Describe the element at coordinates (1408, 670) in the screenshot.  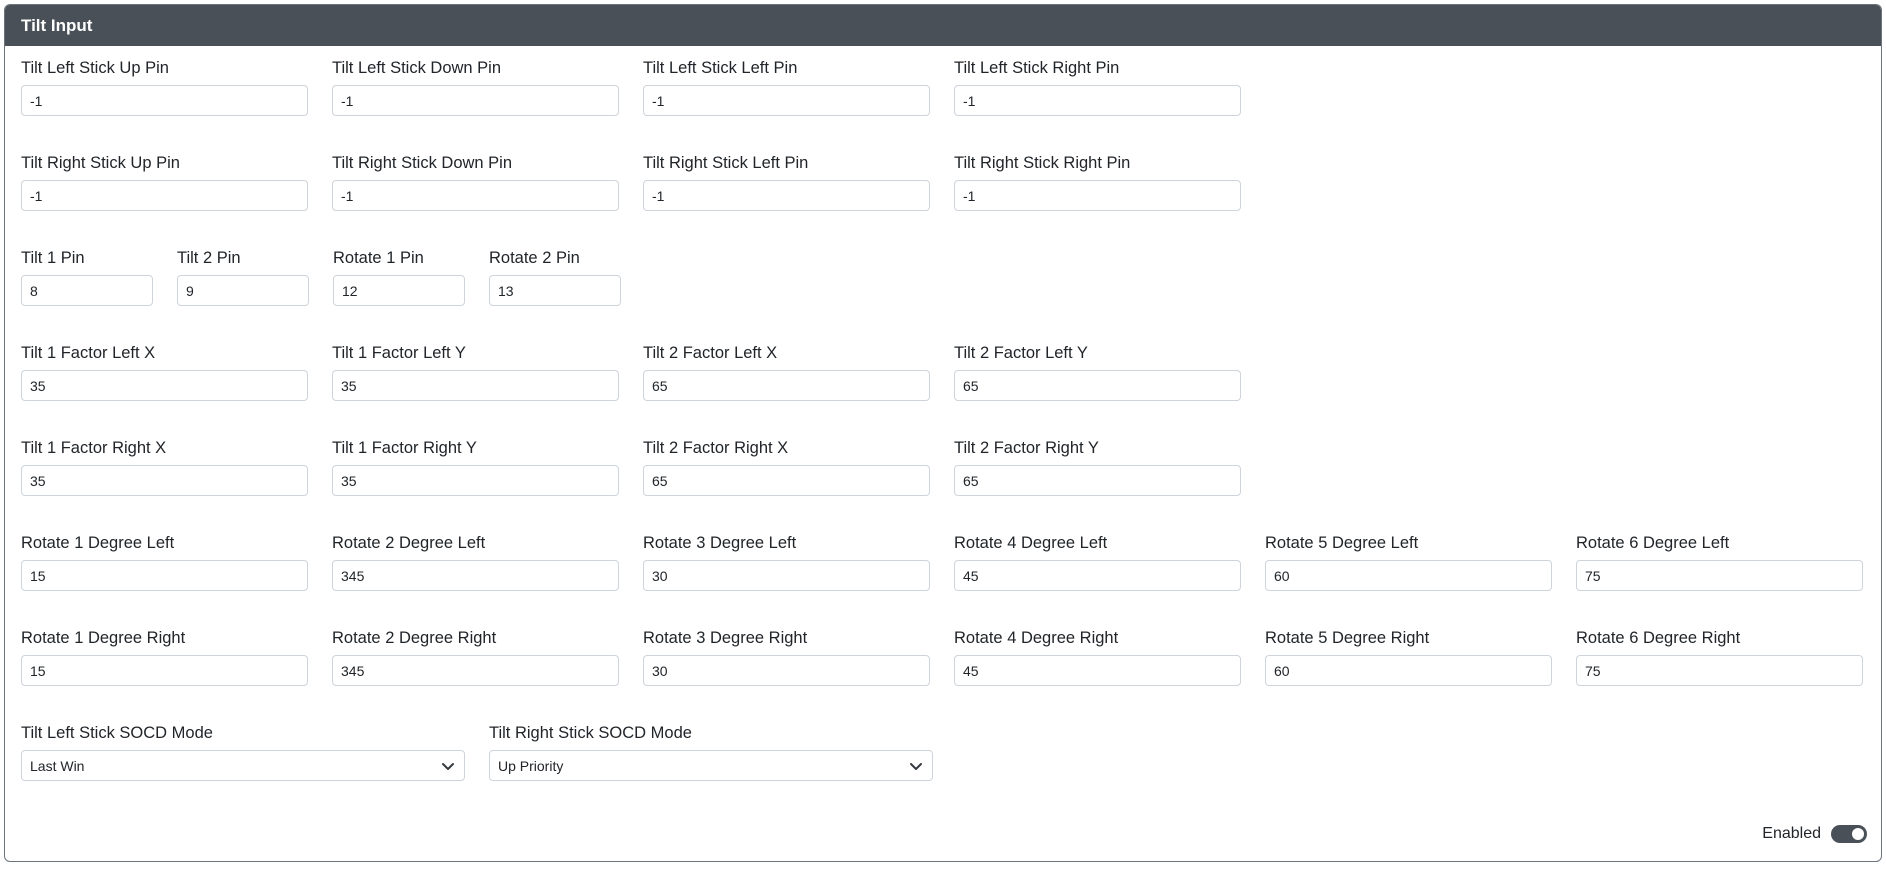
I see `rotate-5-degree-right-input` at that location.